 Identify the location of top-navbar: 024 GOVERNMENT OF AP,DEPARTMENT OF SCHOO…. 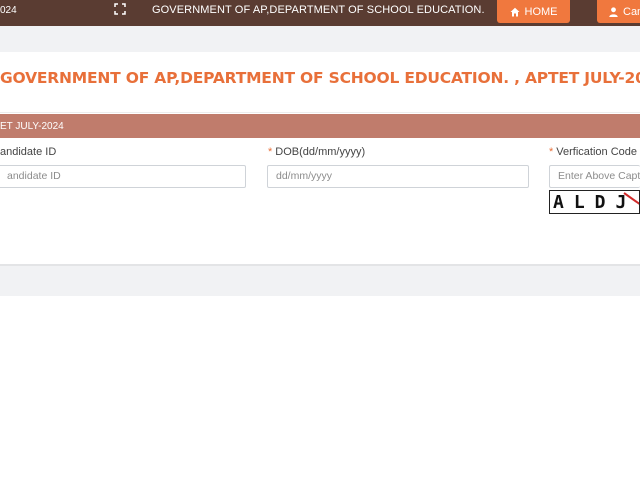
(320, 13).